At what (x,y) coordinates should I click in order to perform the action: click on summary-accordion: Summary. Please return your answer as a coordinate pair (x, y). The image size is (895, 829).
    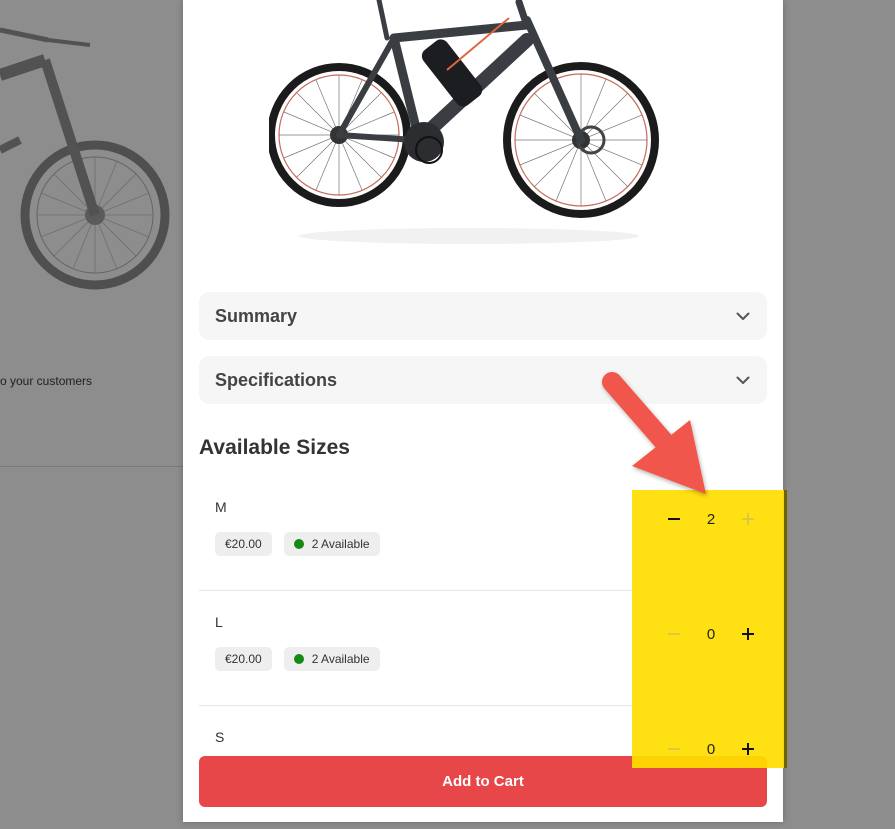
    Looking at the image, I should click on (483, 316).